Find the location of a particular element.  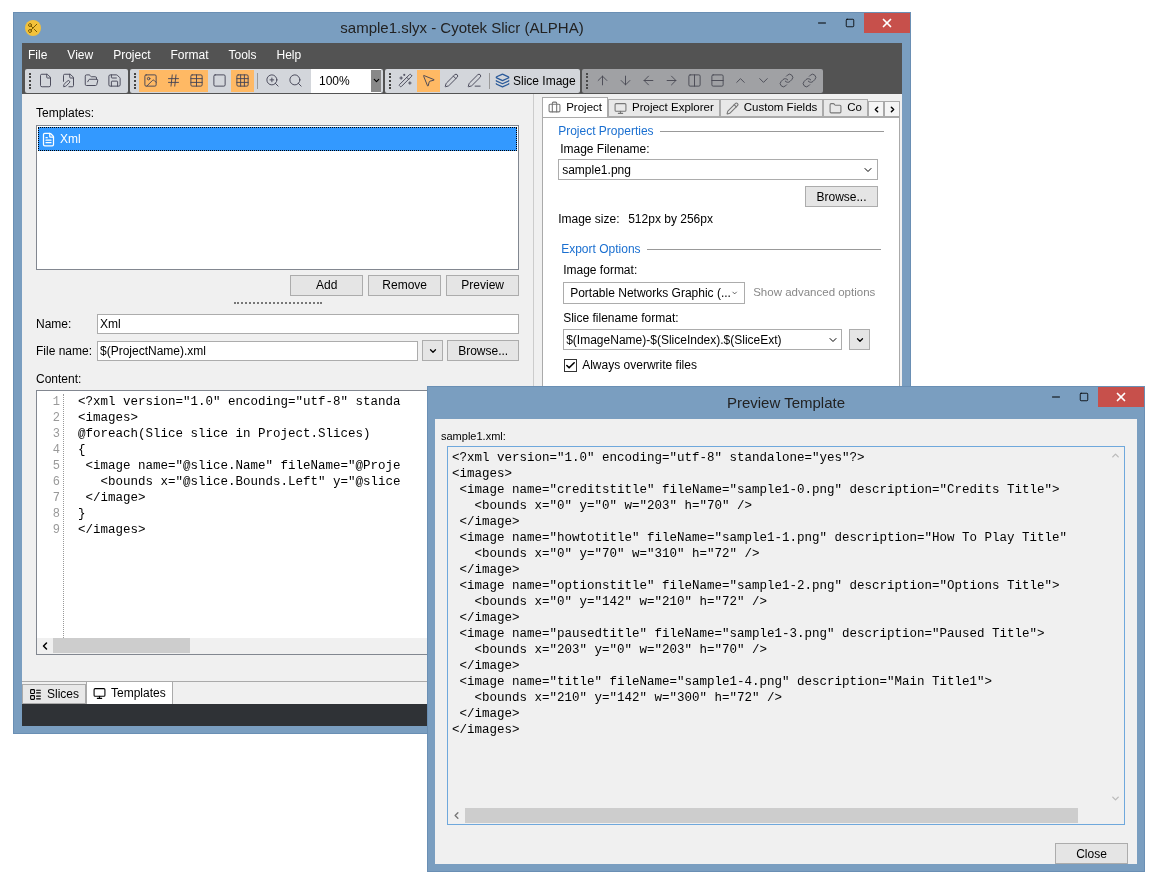

property-tab: Project is located at coordinates (575, 107).